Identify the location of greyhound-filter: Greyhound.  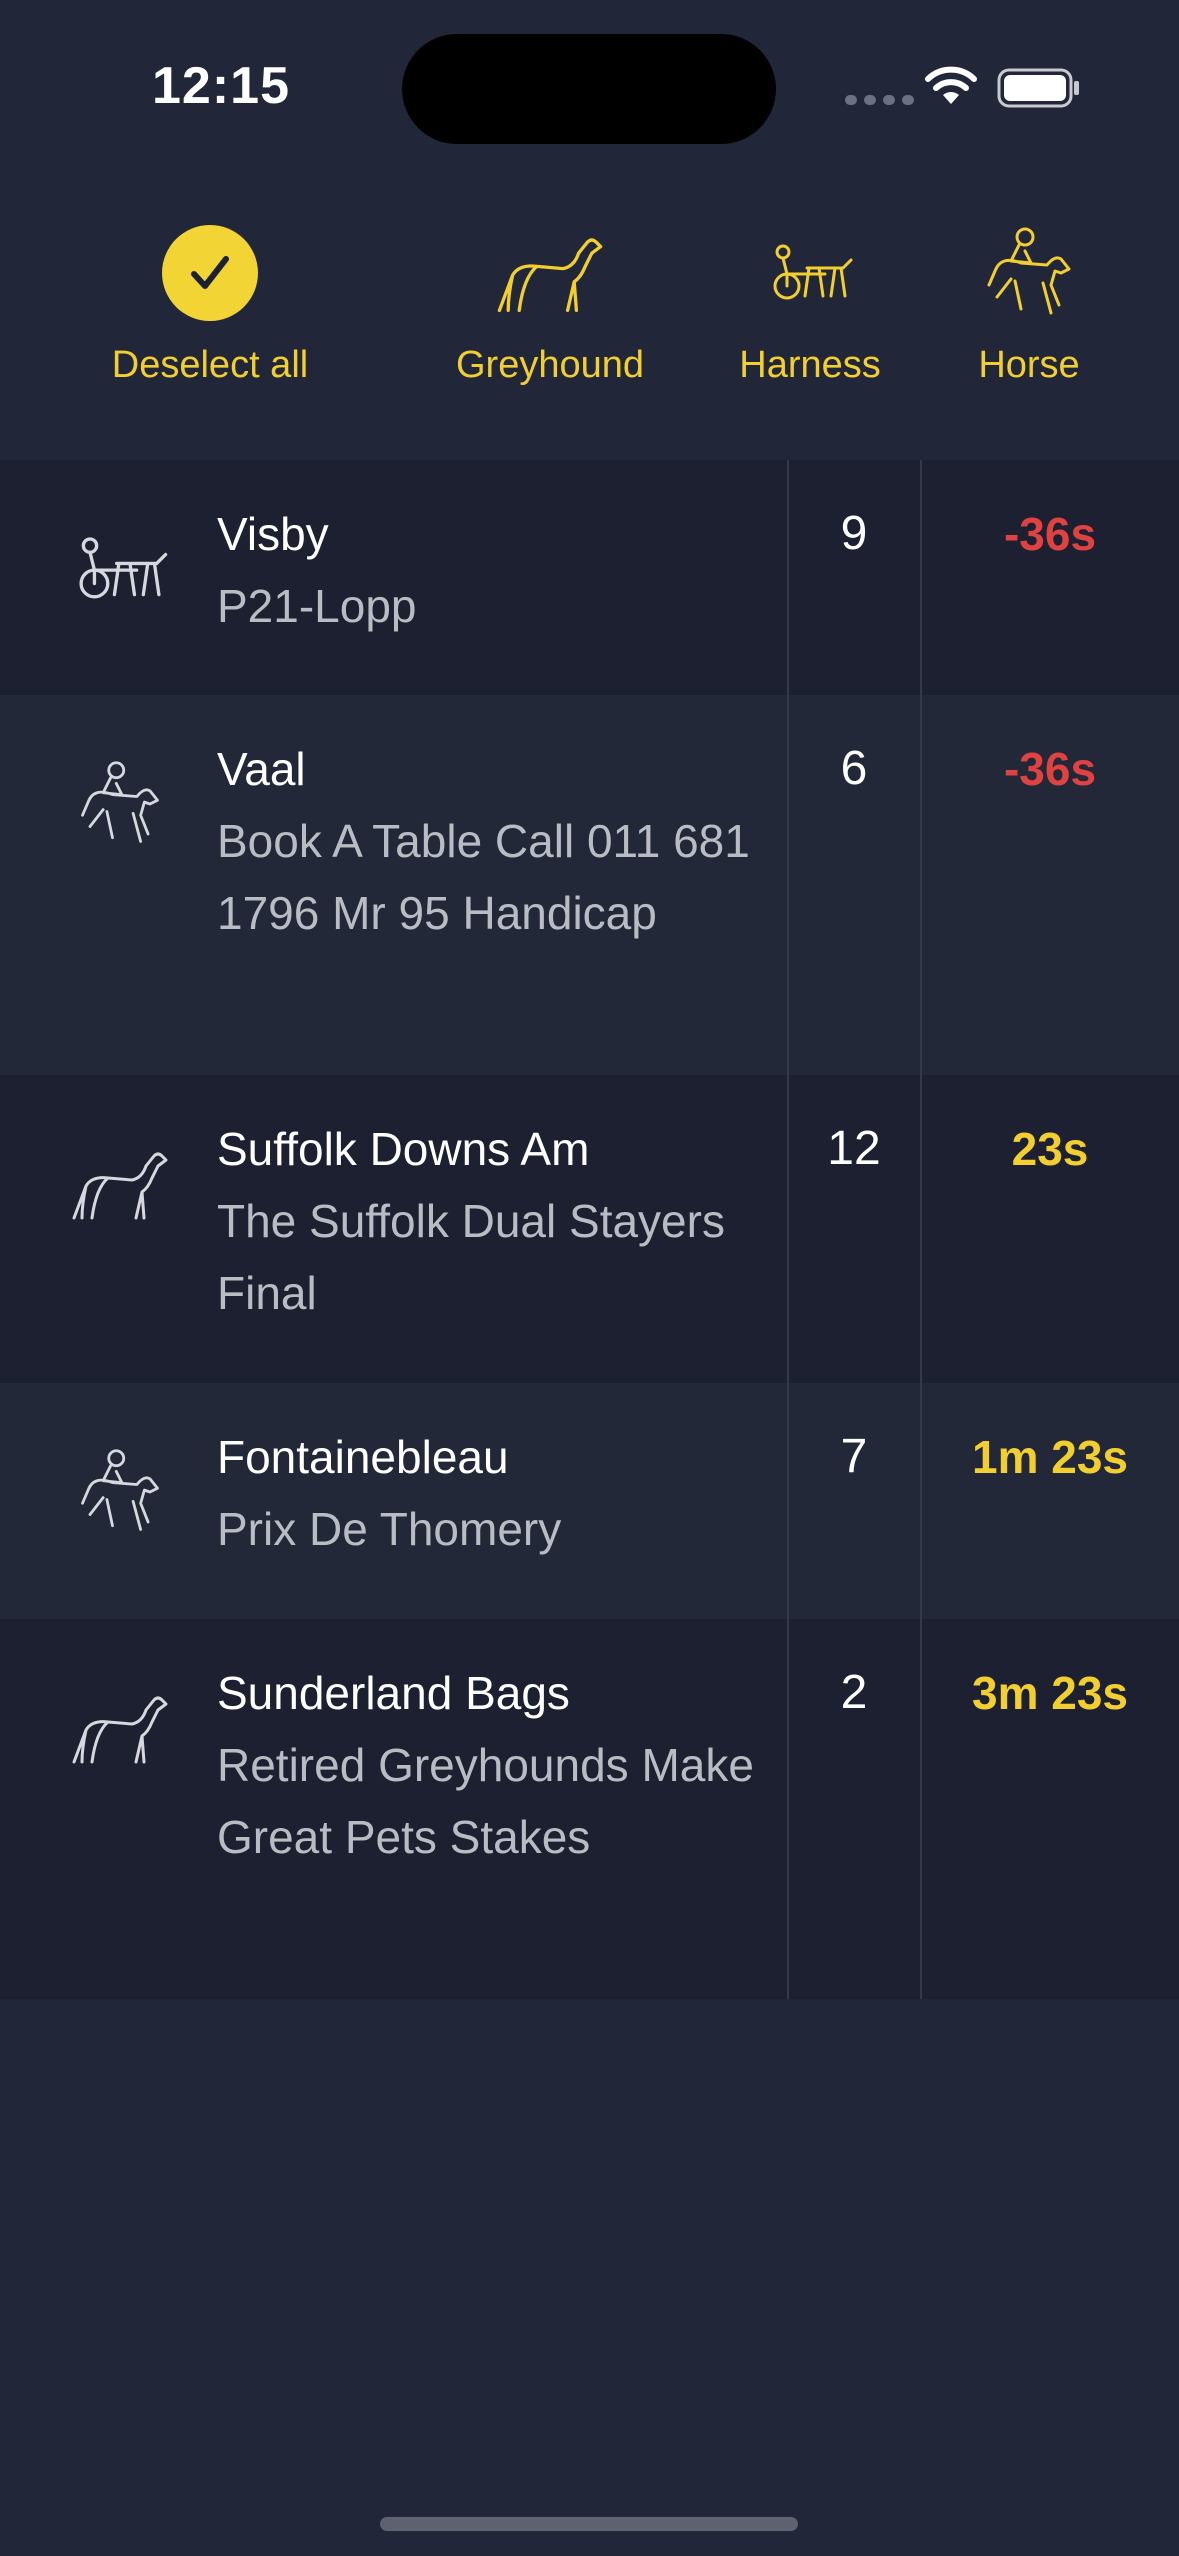
(550, 302).